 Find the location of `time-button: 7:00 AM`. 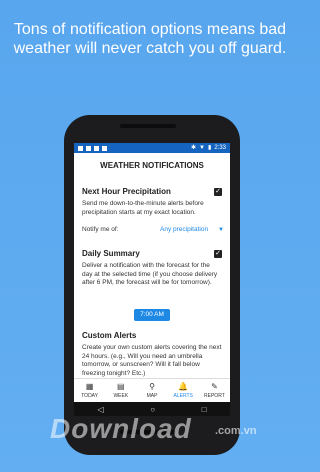

time-button: 7:00 AM is located at coordinates (152, 315).